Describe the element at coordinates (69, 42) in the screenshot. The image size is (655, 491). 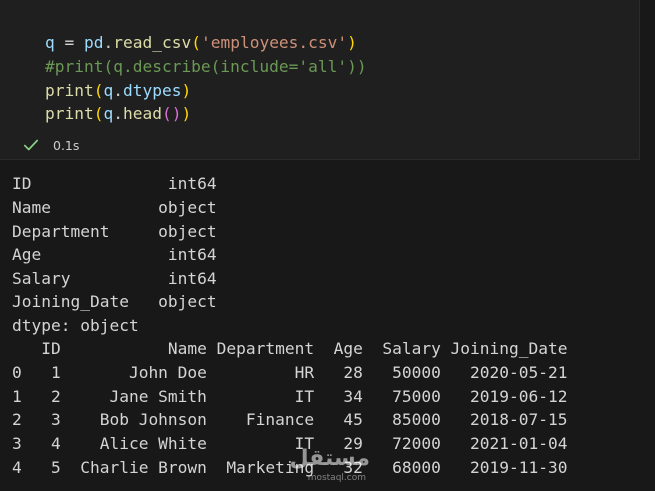
I see `code-token: =` at that location.